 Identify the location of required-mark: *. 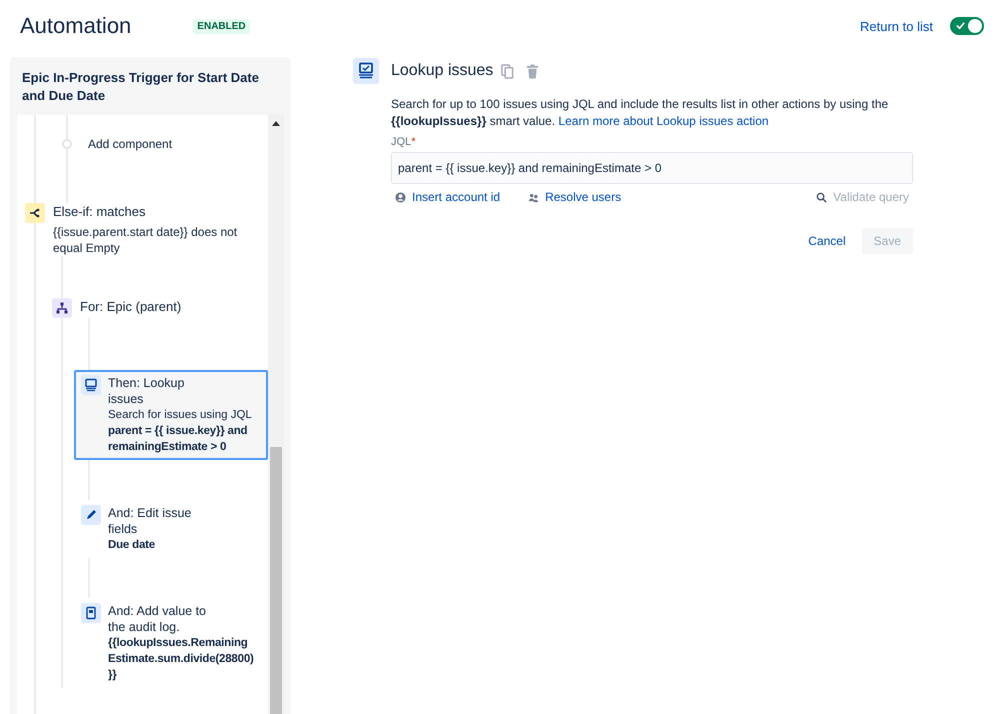
(413, 142).